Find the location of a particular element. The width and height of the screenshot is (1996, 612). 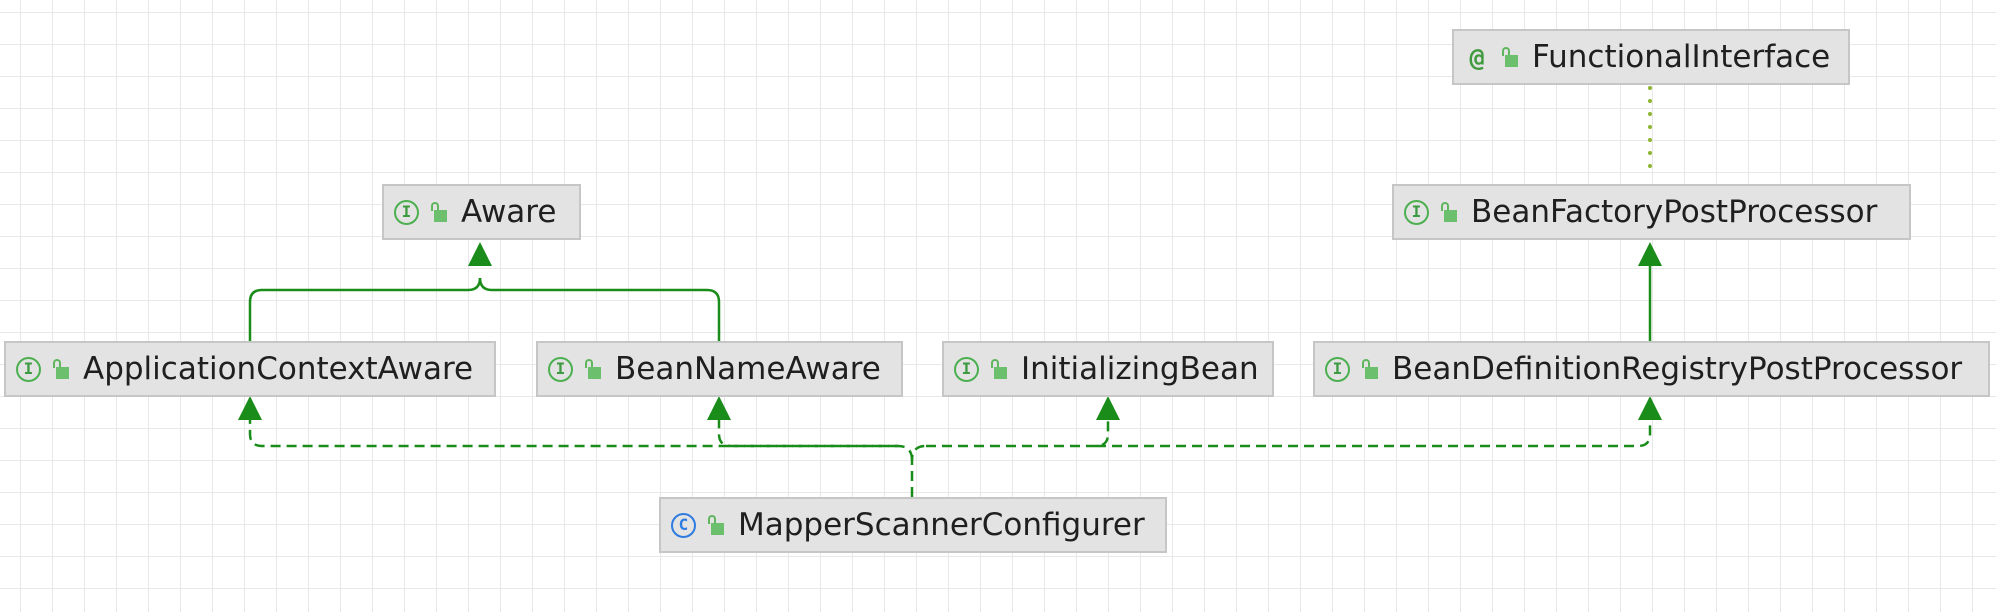

node-functional-interface: @ FunctionalInterface is located at coordinates (1651, 57).